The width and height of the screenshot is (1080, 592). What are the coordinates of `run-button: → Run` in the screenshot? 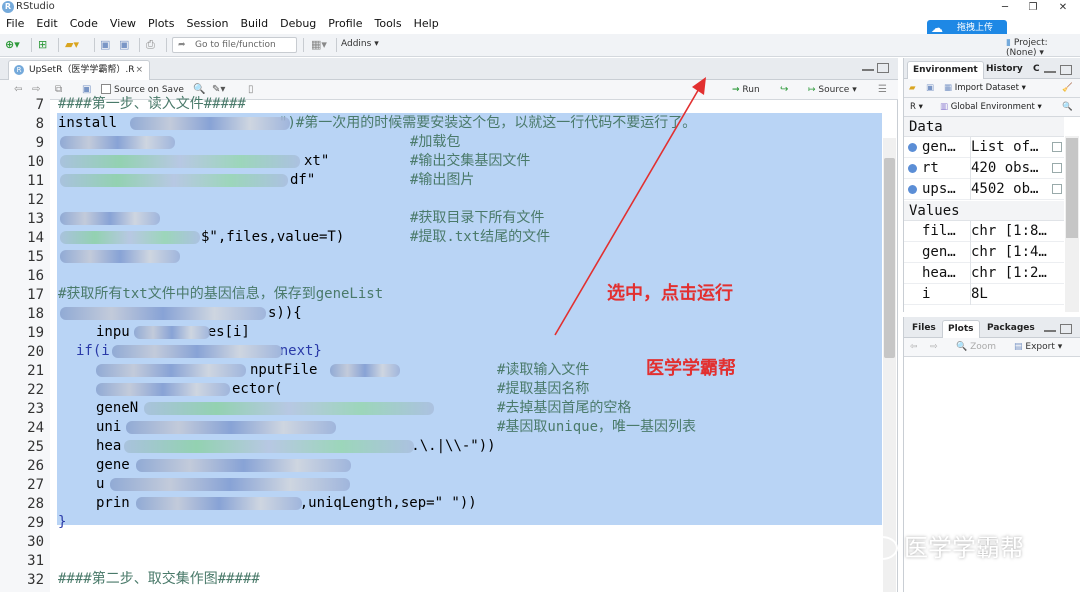 It's located at (746, 90).